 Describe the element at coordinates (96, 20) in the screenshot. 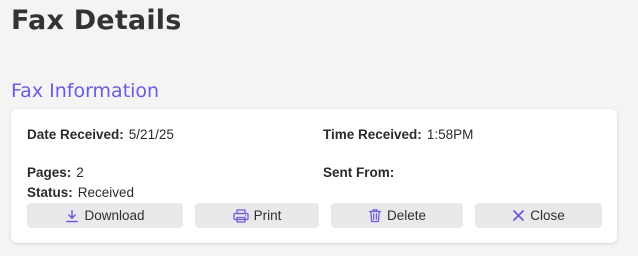

I see `page-title: Fax Details` at that location.